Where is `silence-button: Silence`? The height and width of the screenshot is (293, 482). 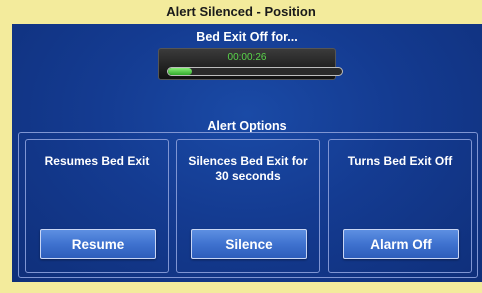 silence-button: Silence is located at coordinates (249, 244).